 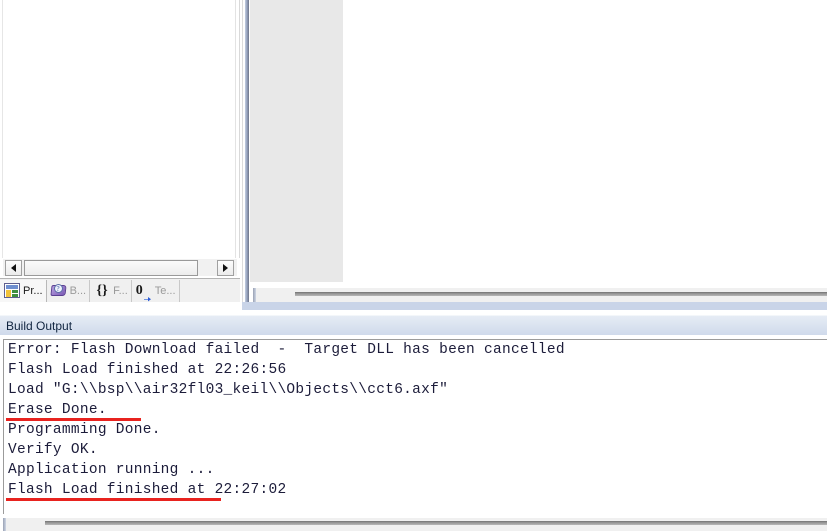 I want to click on arrow-right-icon, so click(x=225, y=268).